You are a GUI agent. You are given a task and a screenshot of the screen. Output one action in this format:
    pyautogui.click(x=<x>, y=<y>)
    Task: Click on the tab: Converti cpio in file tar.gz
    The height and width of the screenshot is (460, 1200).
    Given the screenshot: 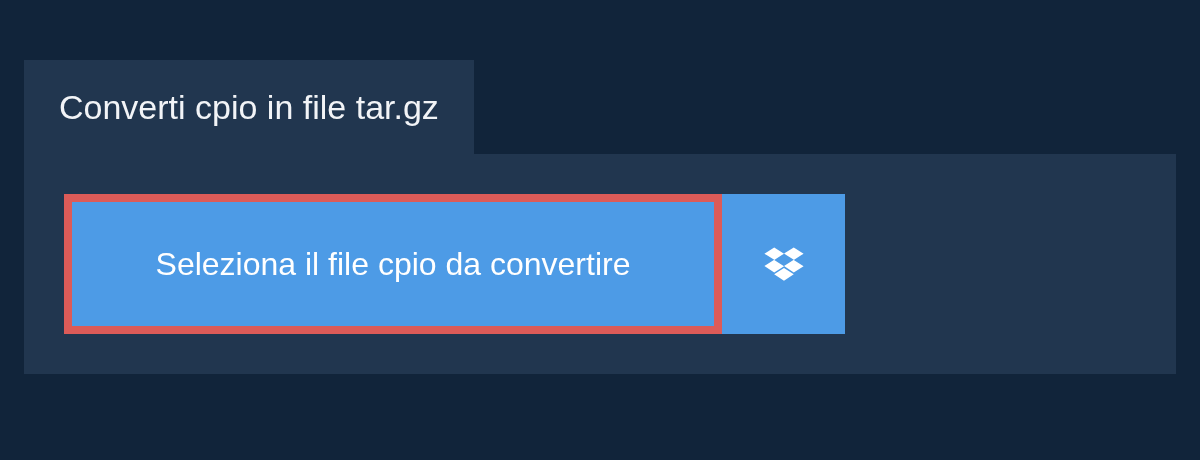 What is the action you would take?
    pyautogui.click(x=249, y=107)
    